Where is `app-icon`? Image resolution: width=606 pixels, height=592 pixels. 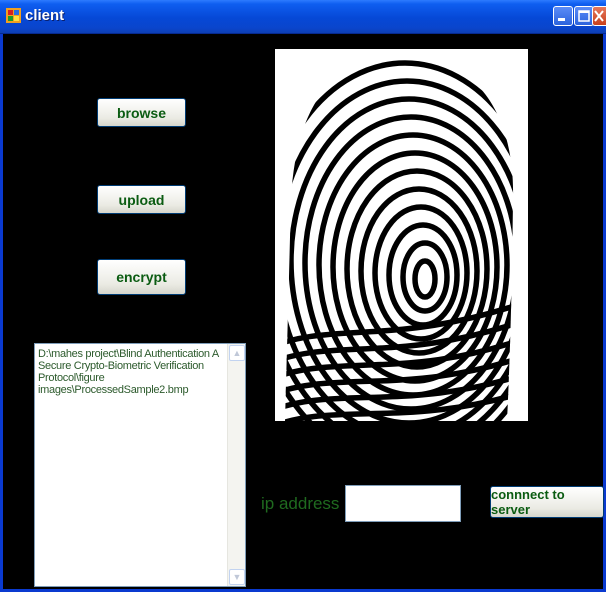
app-icon is located at coordinates (13, 15).